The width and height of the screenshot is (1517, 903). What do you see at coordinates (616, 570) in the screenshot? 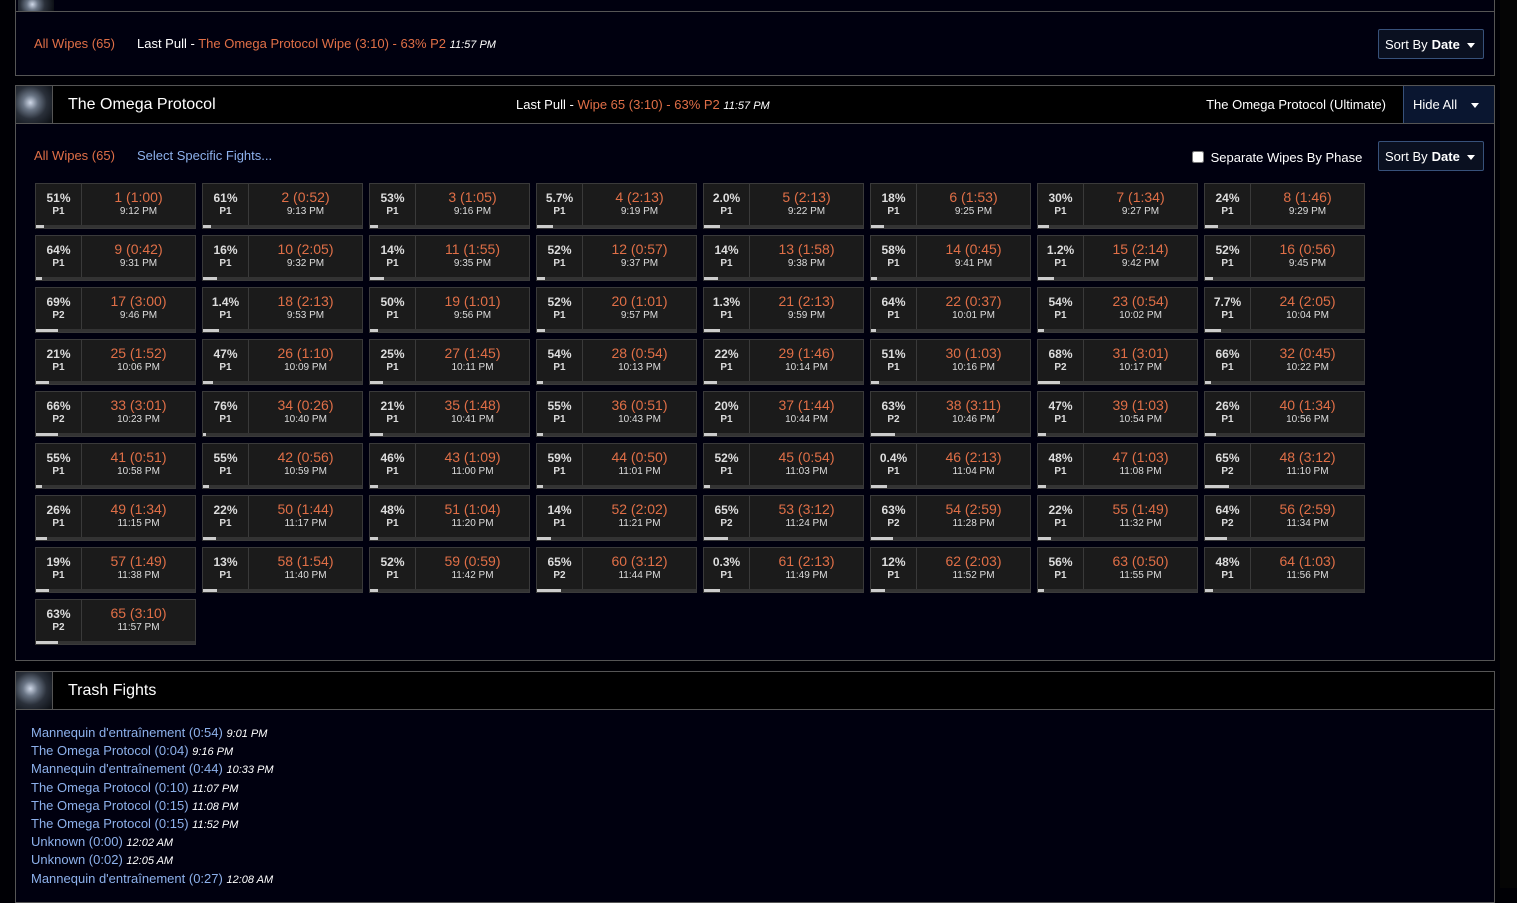
I see `fight-tile: 65% P2 60 (3:12) 11:44 PM` at bounding box center [616, 570].